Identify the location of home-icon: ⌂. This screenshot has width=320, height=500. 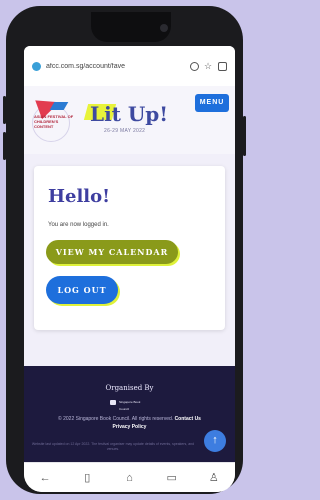
(129, 478).